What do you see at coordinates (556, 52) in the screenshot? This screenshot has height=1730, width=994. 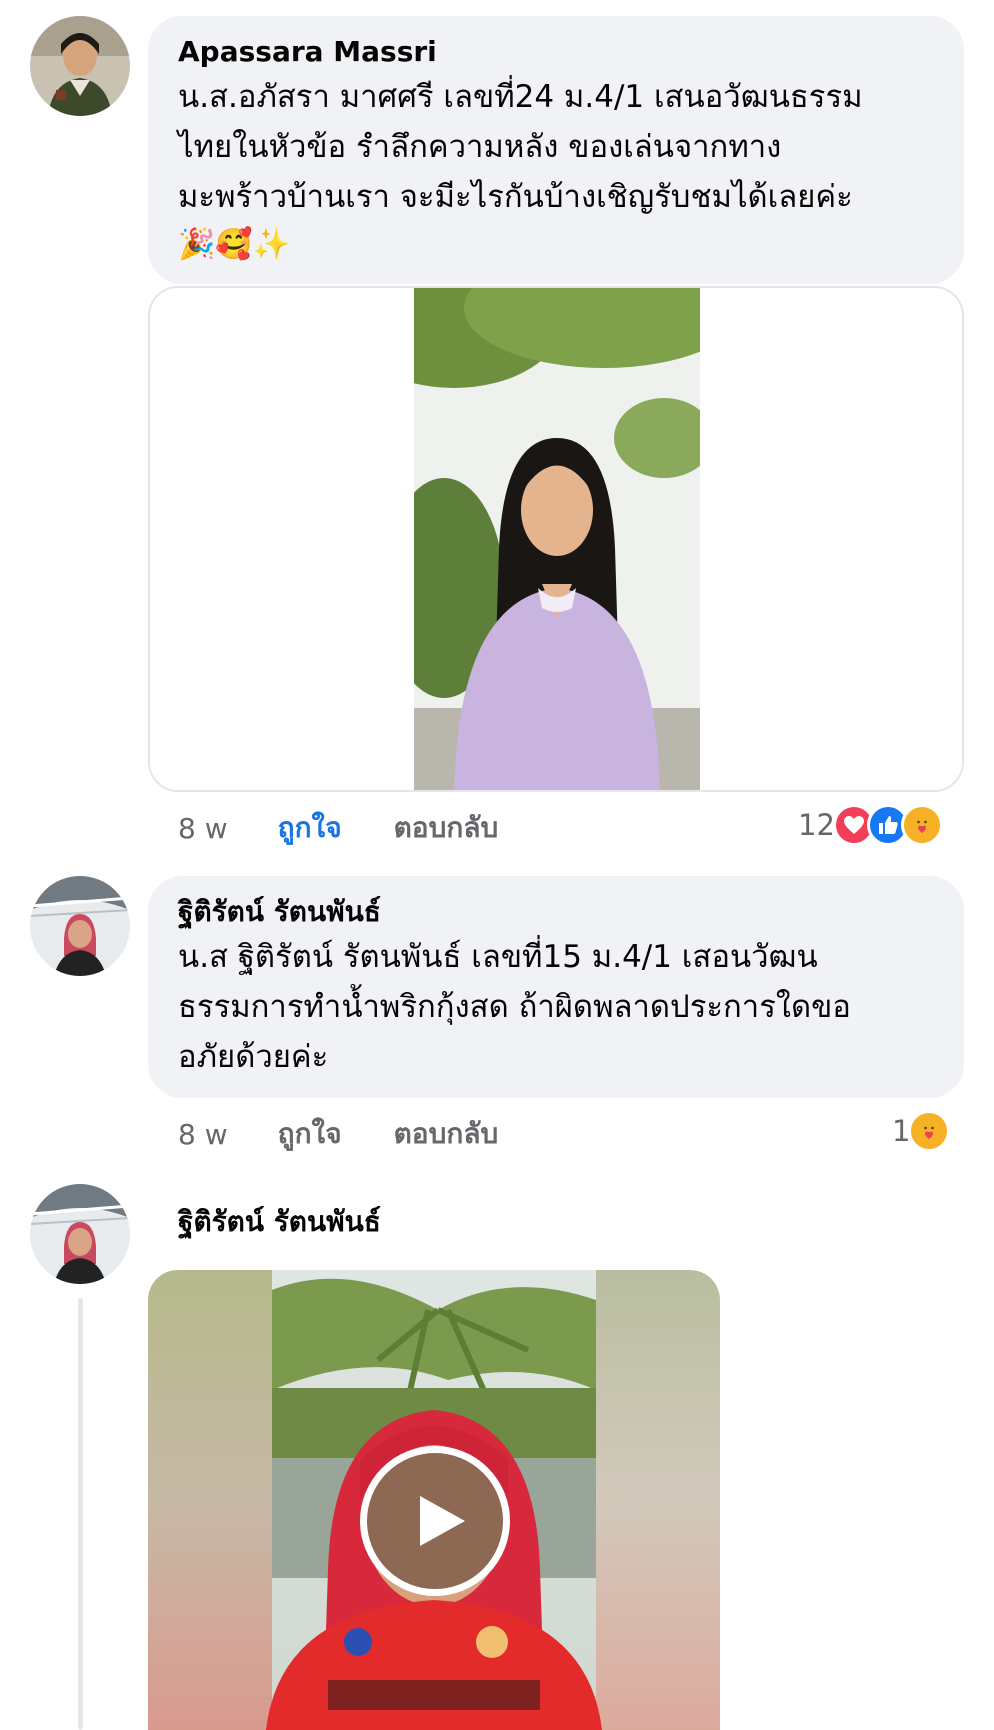 I see `comment-author: Apassara Massri` at bounding box center [556, 52].